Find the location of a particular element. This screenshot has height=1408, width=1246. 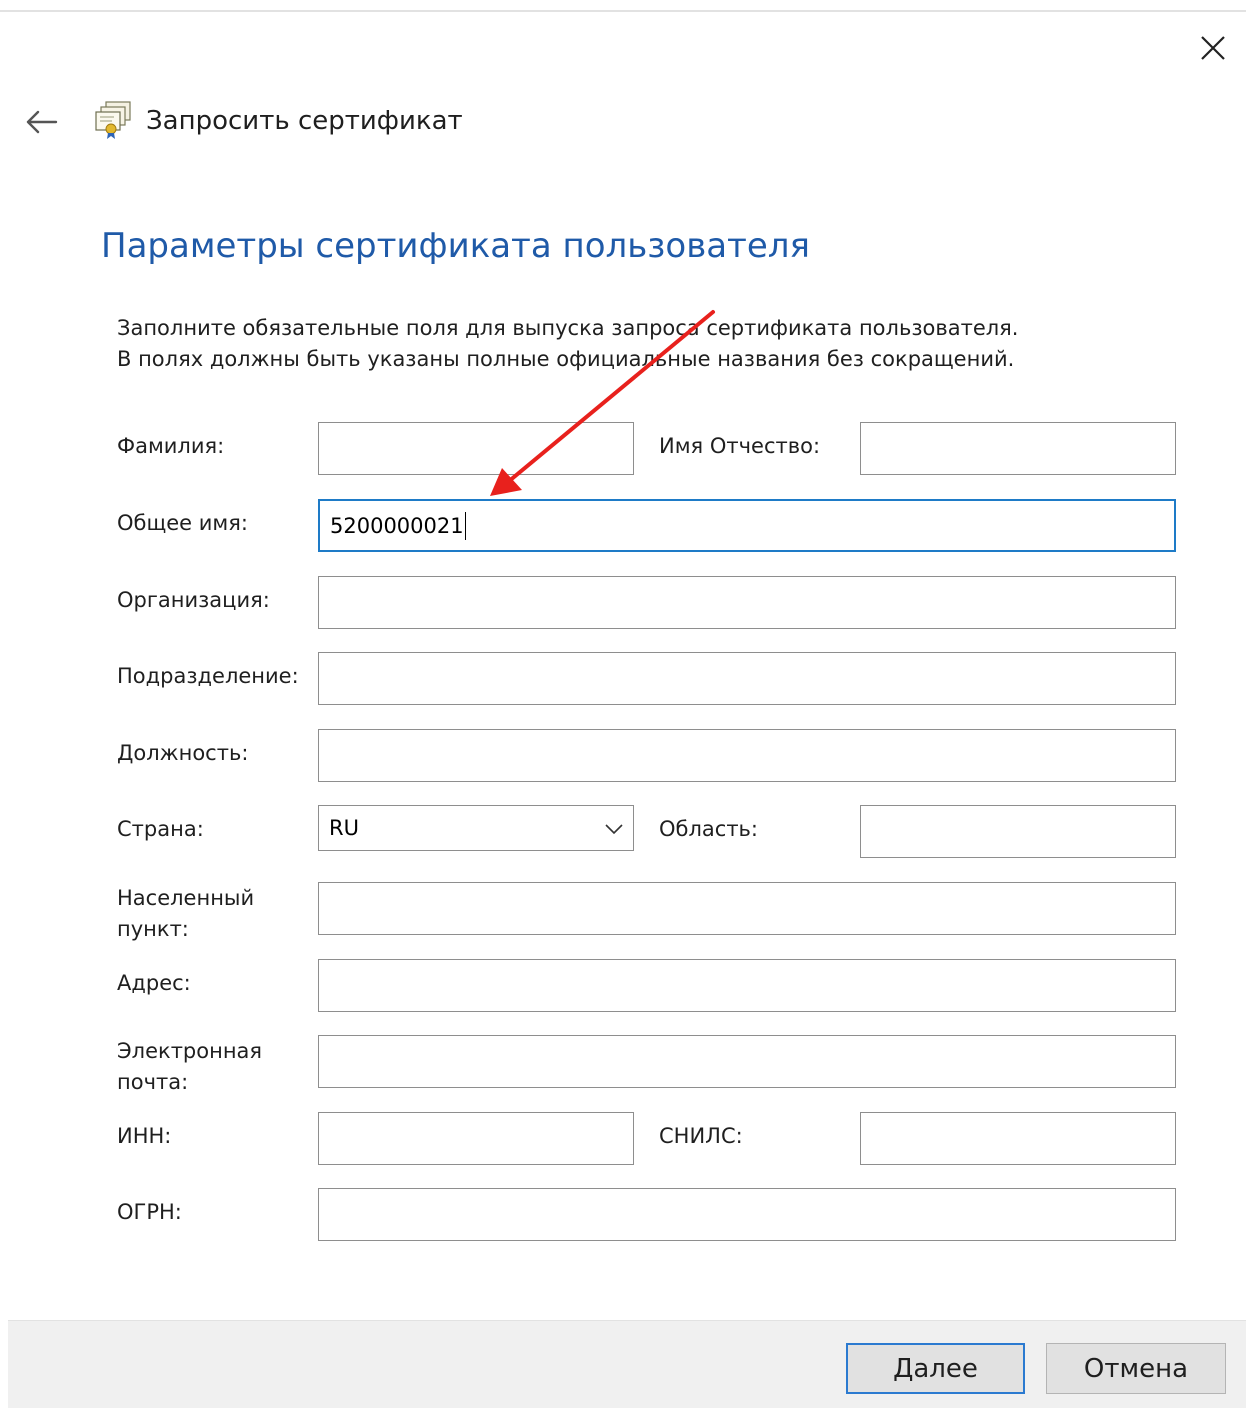

inn-input is located at coordinates (476, 1138).